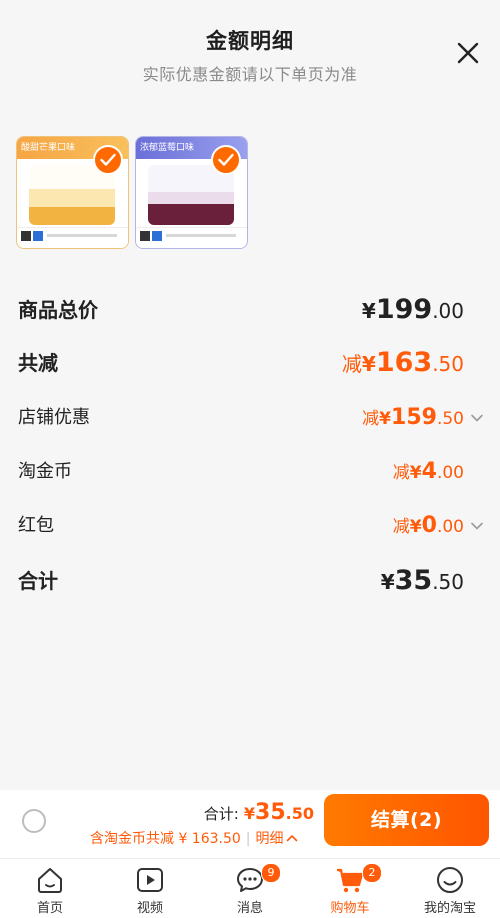 The image size is (500, 918). I want to click on row-amount: ¥199.00, so click(413, 311).